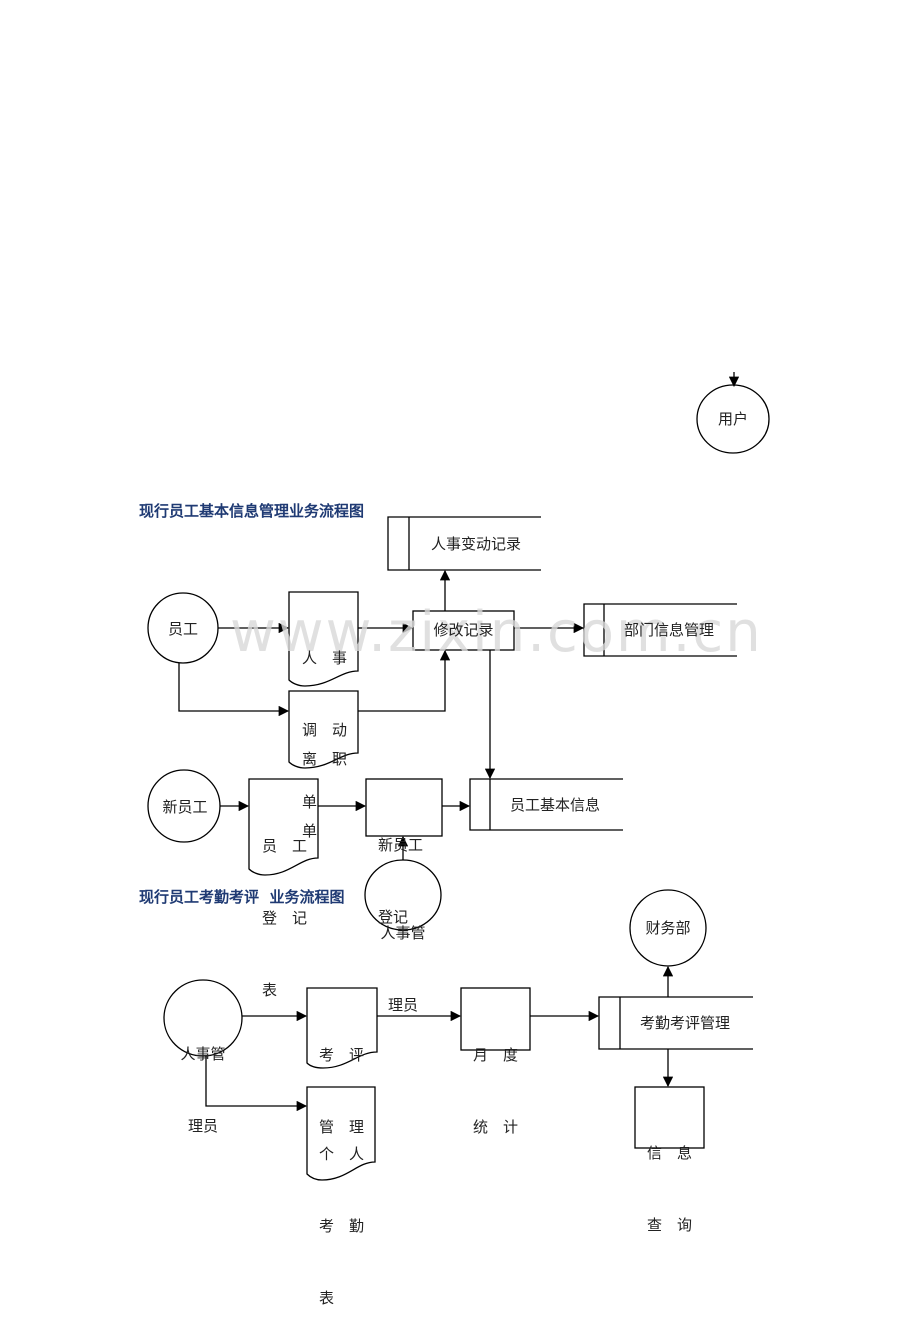 This screenshot has height=1334, width=920. What do you see at coordinates (325, 759) in the screenshot?
I see `text-line: 离 职` at bounding box center [325, 759].